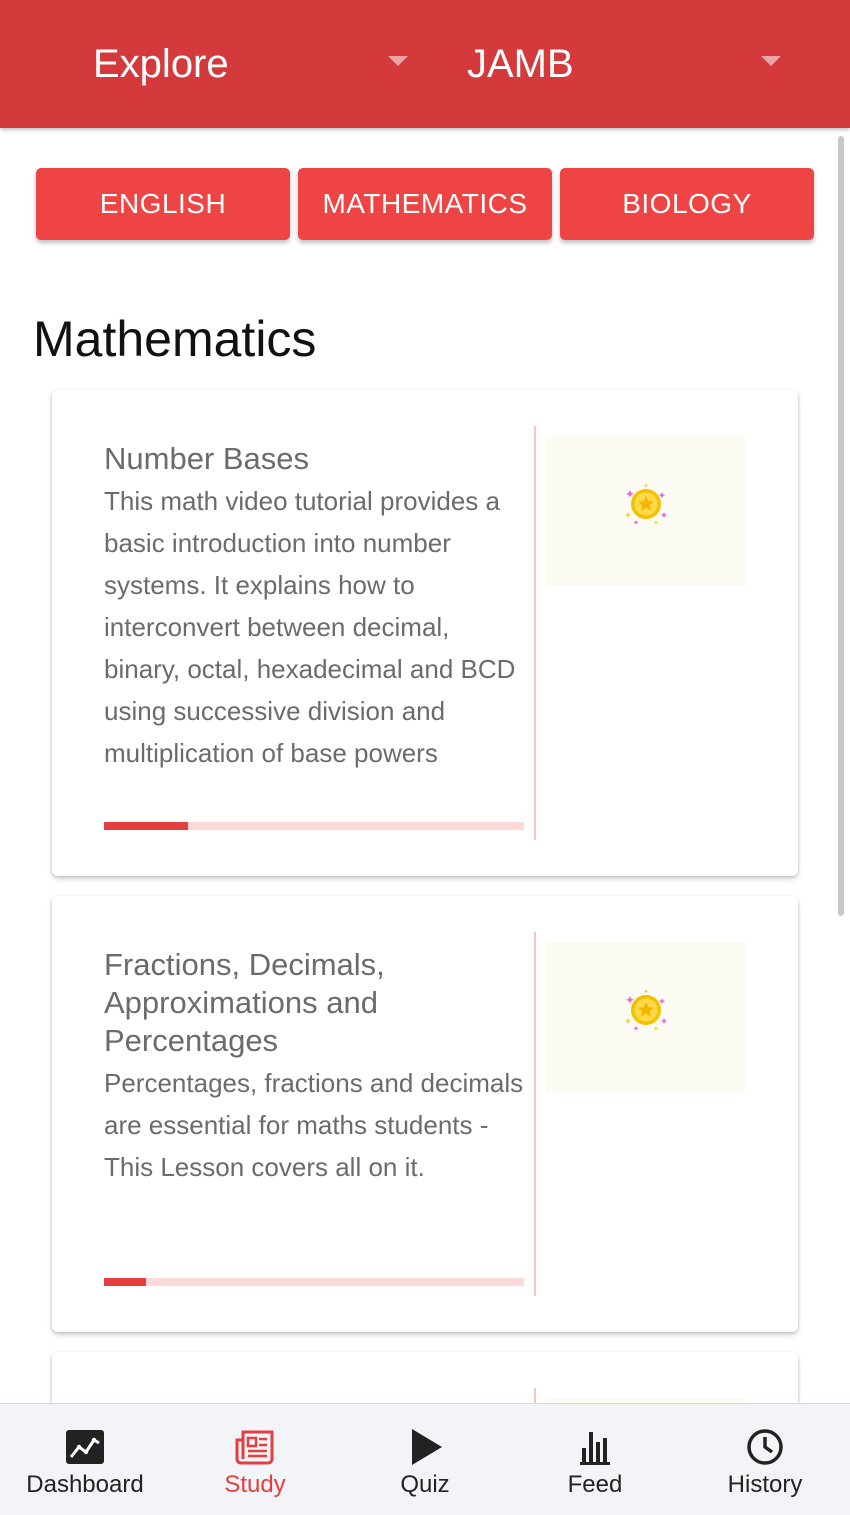  What do you see at coordinates (595, 1484) in the screenshot?
I see `nav-label: Feed` at bounding box center [595, 1484].